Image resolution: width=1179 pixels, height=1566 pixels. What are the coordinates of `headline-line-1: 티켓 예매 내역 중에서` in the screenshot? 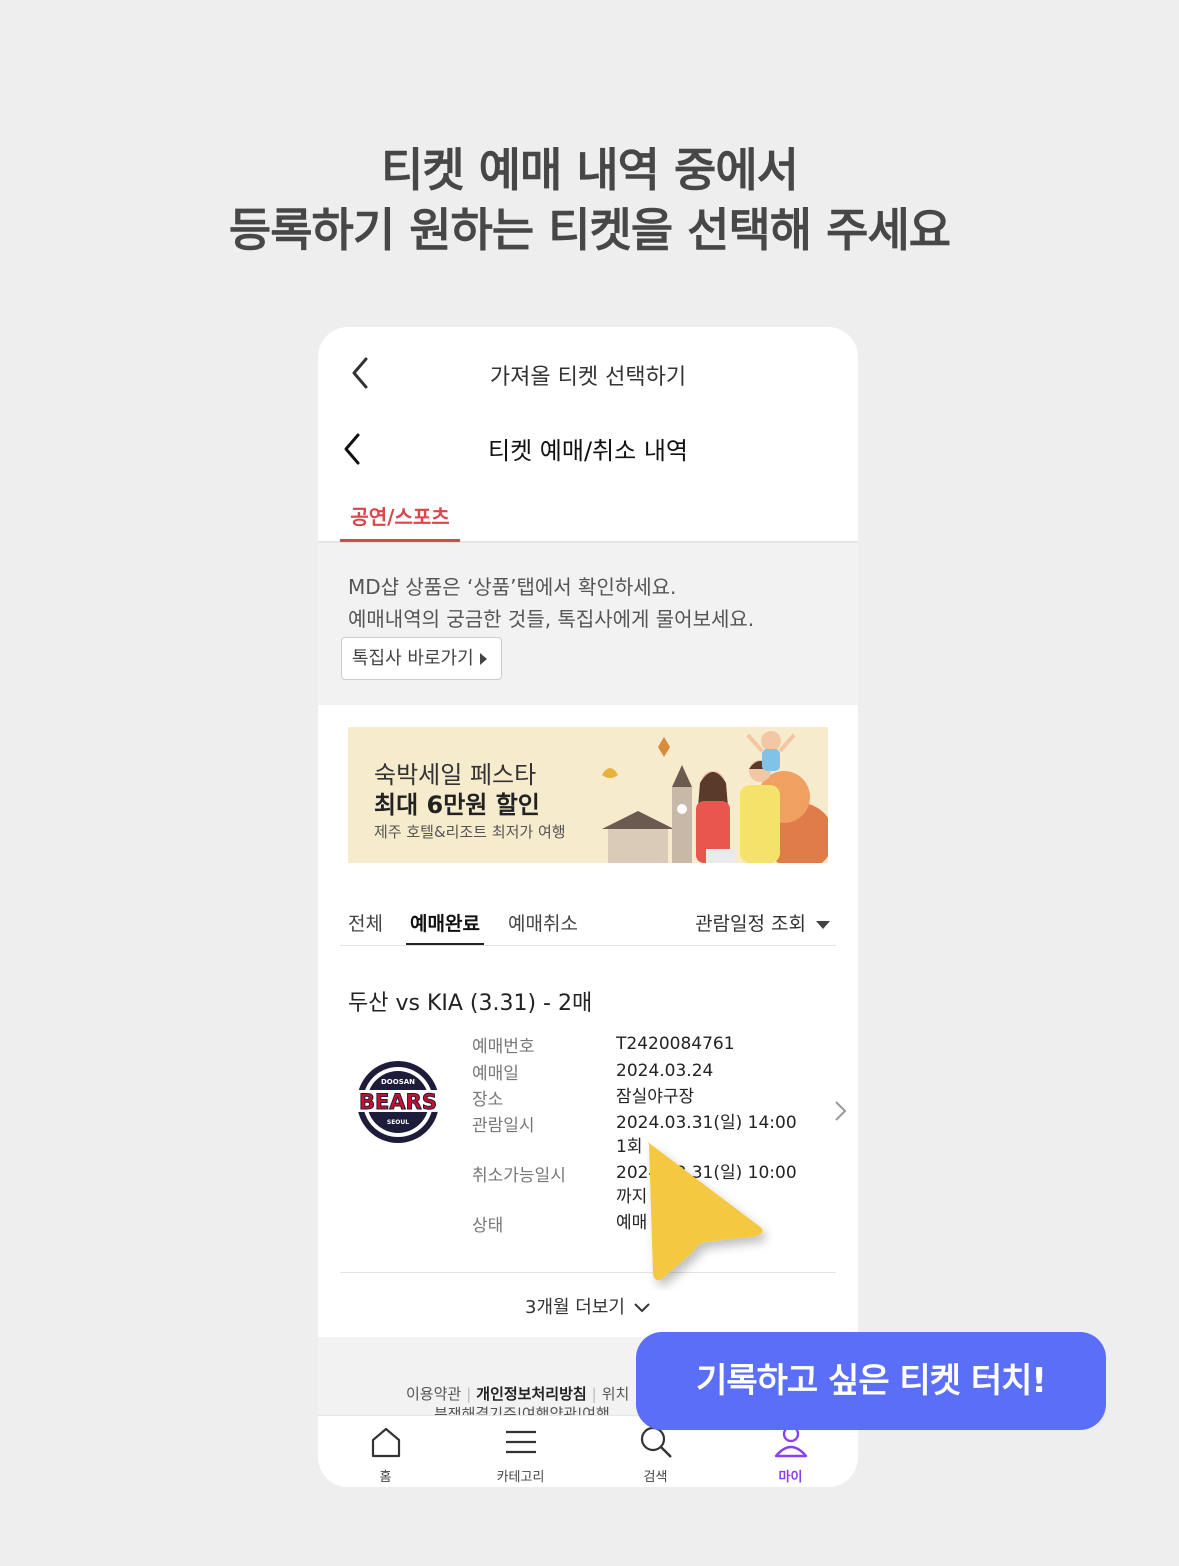 It's located at (590, 170).